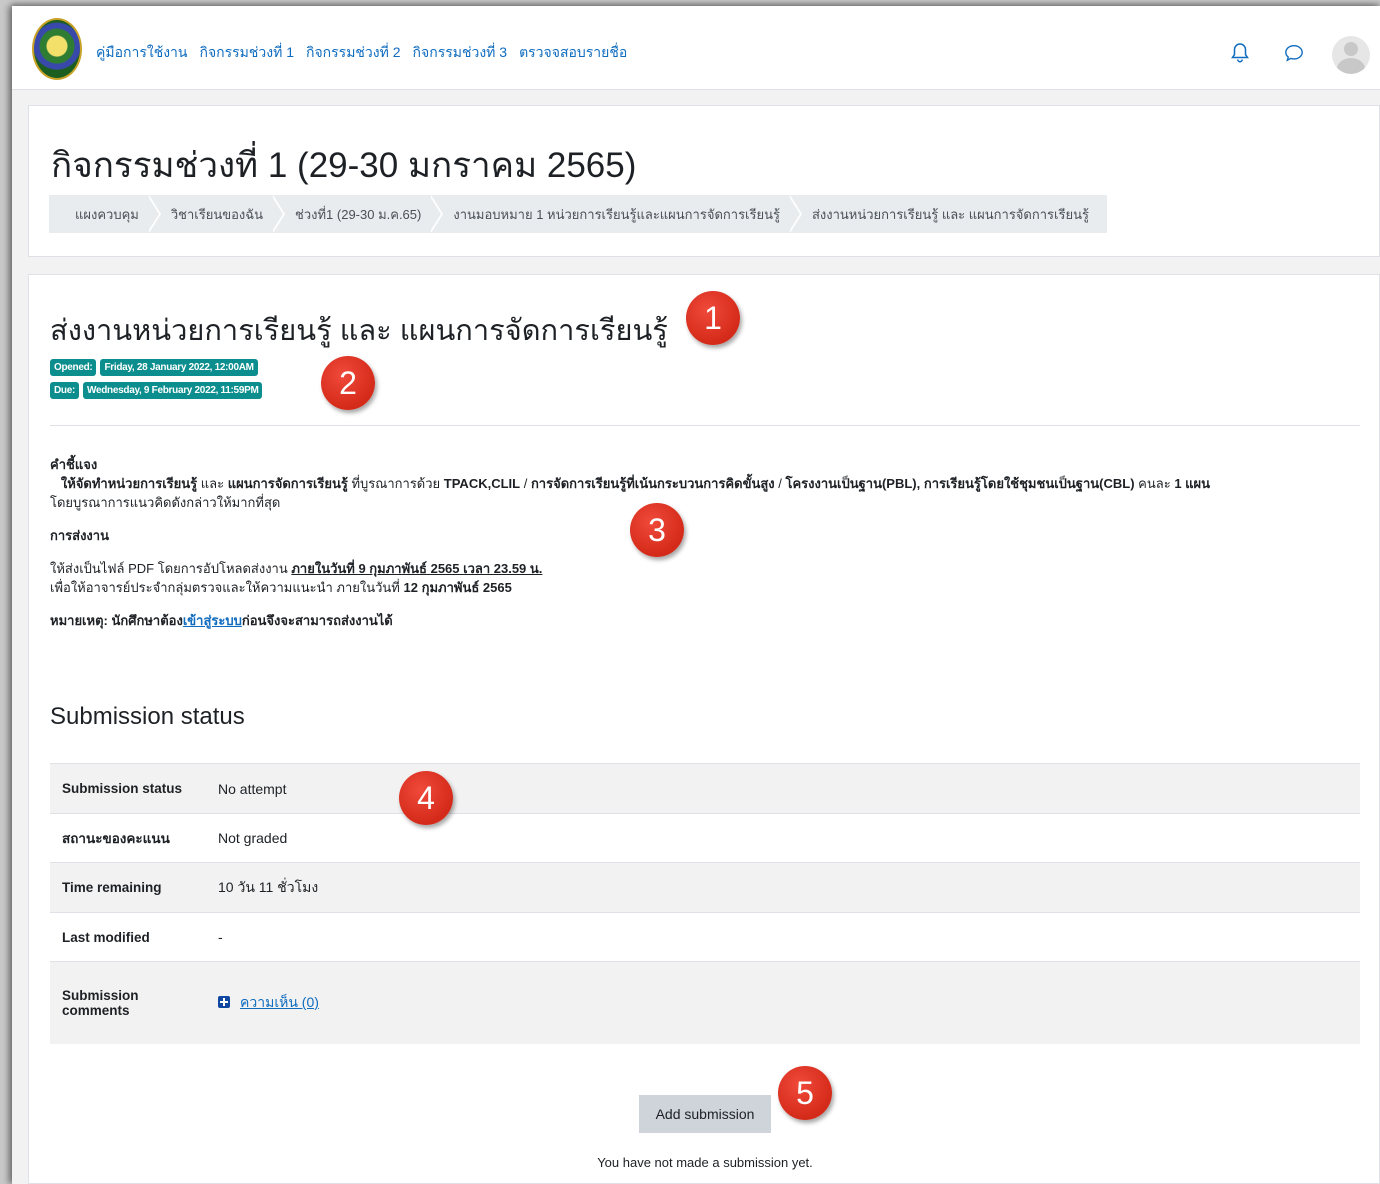  Describe the element at coordinates (128, 887) in the screenshot. I see `row-label: Time remaining` at that location.